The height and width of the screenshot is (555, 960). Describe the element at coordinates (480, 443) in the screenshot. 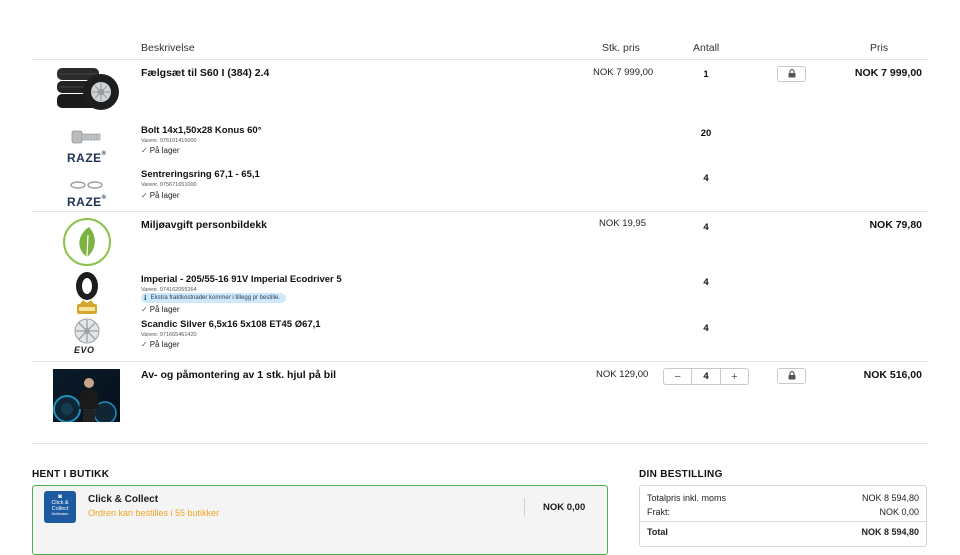

I see `section-divider` at that location.